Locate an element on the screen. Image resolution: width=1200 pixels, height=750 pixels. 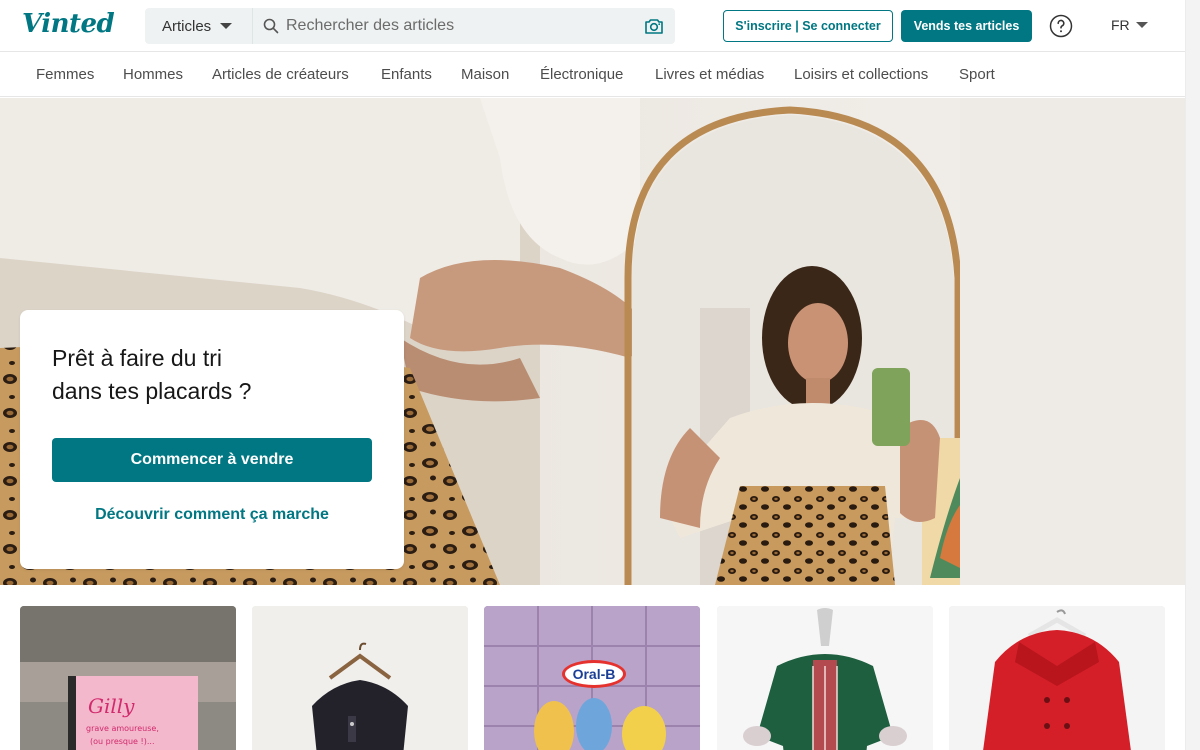
nav-item-electronique: Électronique is located at coordinates (581, 74).